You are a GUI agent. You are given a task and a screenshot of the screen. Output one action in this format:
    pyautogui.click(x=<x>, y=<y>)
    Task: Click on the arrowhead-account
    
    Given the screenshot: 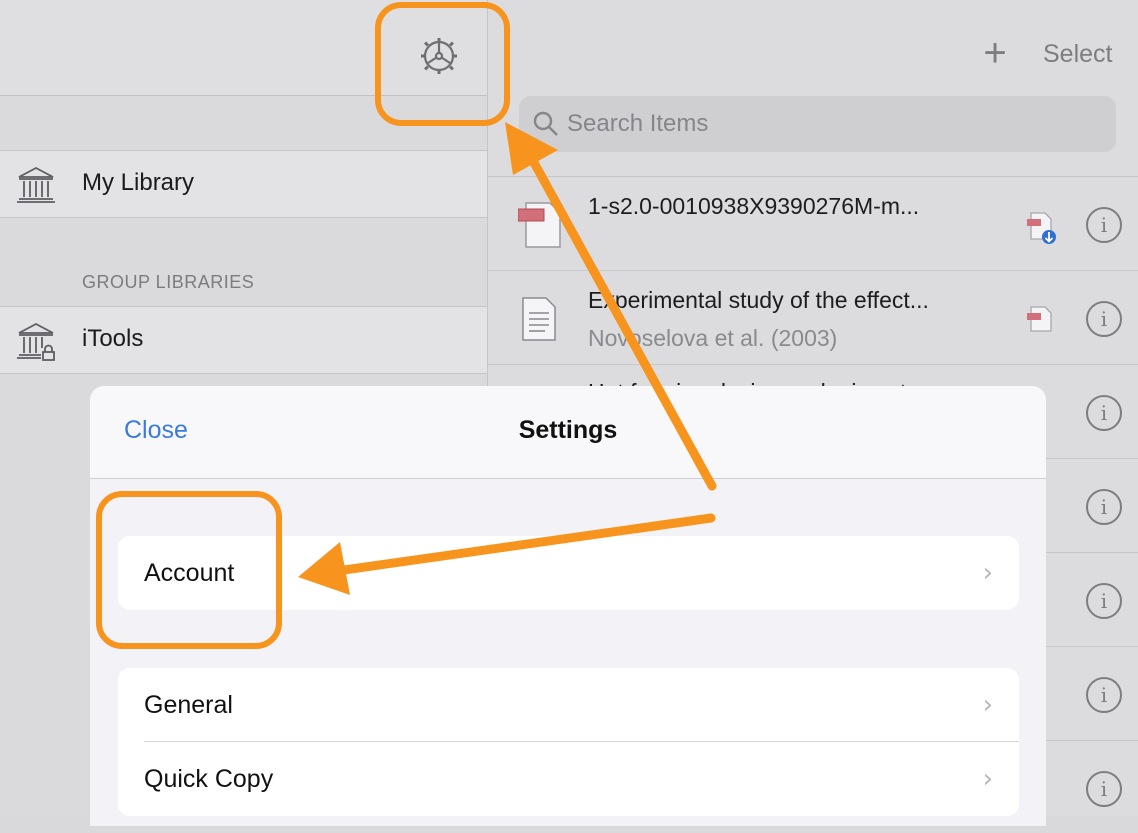 What is the action you would take?
    pyautogui.click(x=324, y=568)
    